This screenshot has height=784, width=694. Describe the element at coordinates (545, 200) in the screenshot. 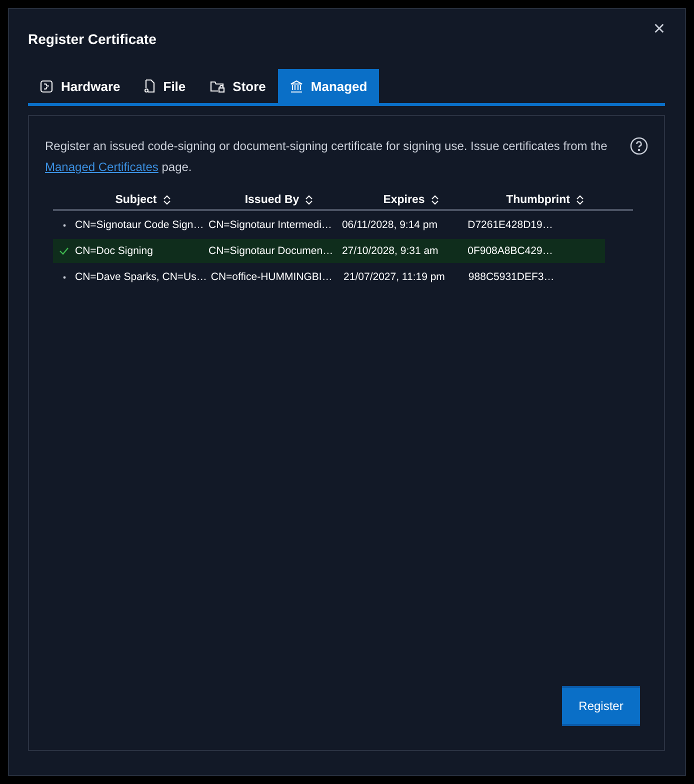

I see `column-header: Thumbprint` at that location.